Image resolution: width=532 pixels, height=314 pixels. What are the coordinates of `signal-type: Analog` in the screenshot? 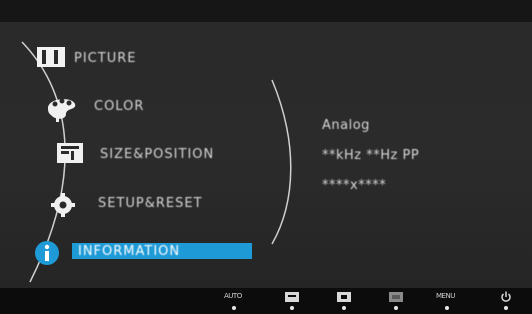 It's located at (346, 125).